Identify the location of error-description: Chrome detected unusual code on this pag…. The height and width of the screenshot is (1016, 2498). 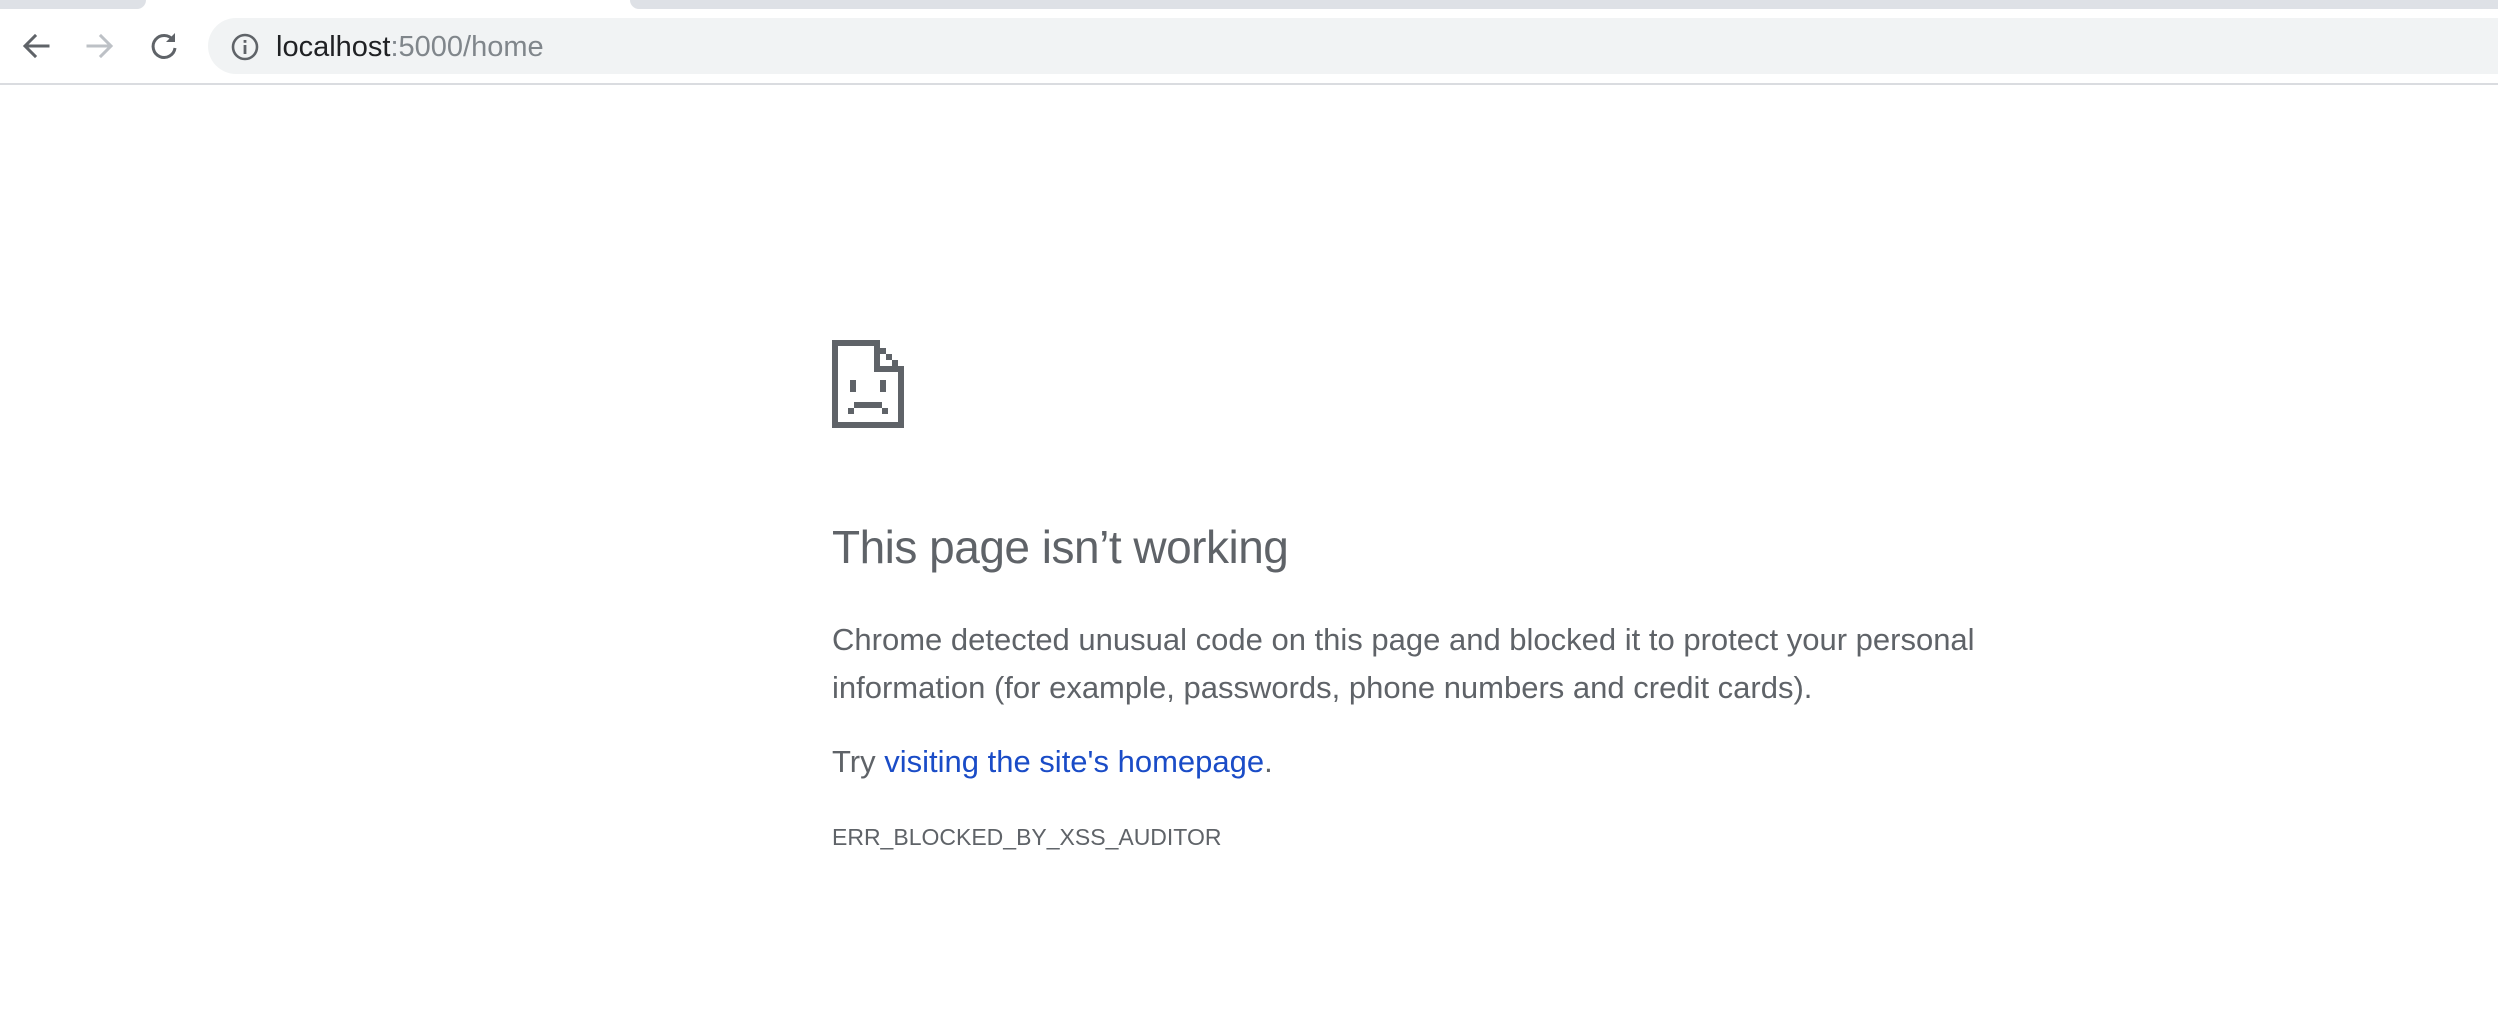
(1403, 663).